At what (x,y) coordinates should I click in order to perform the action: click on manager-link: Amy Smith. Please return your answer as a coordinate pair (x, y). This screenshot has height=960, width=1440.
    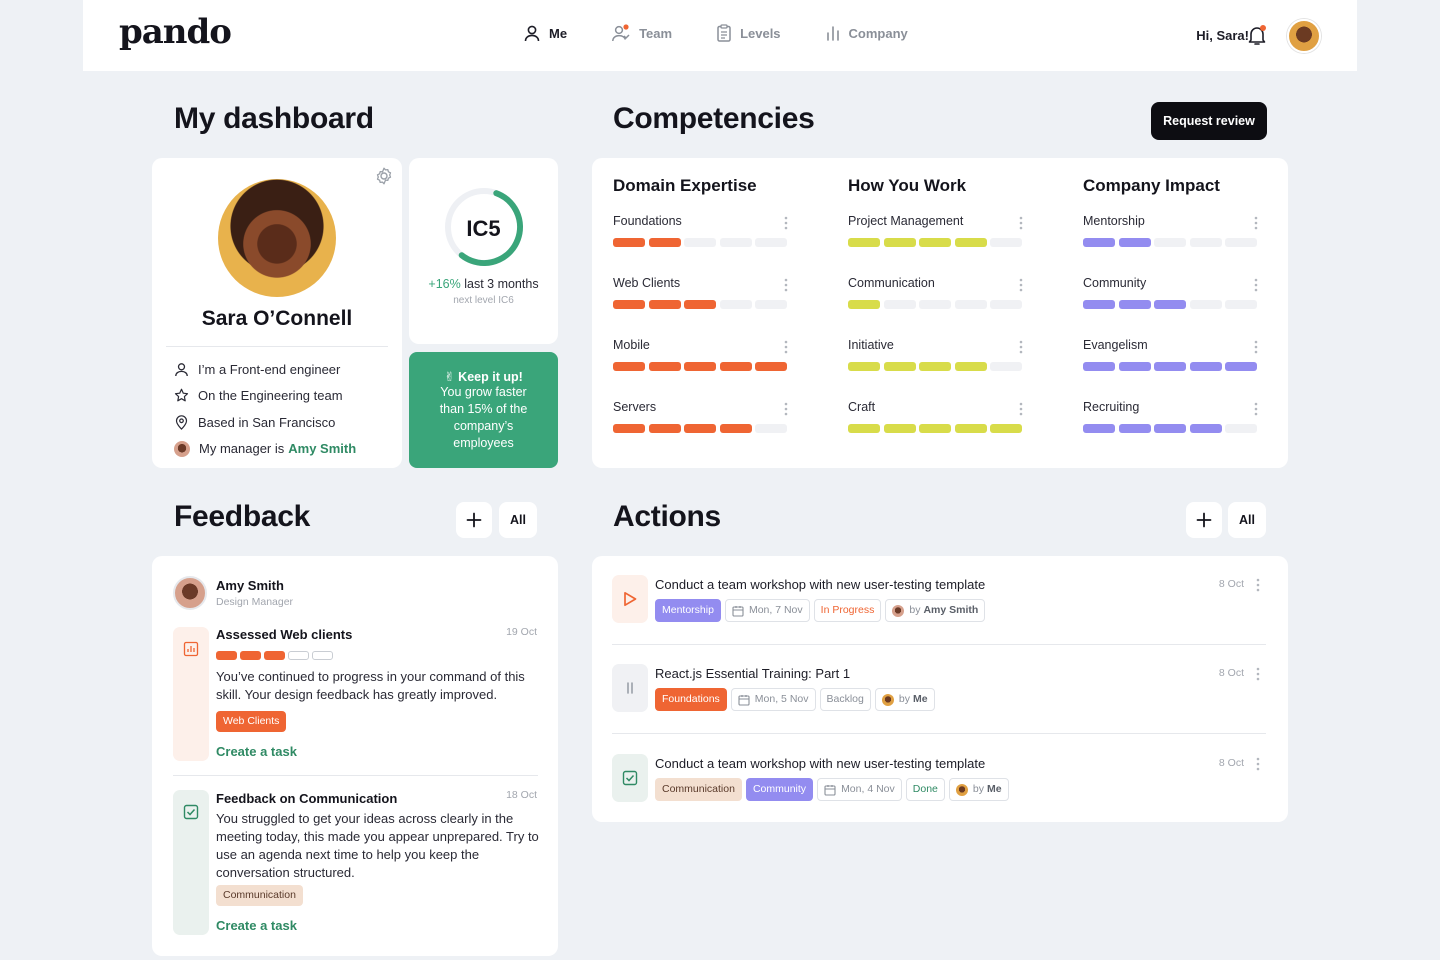
    Looking at the image, I should click on (322, 448).